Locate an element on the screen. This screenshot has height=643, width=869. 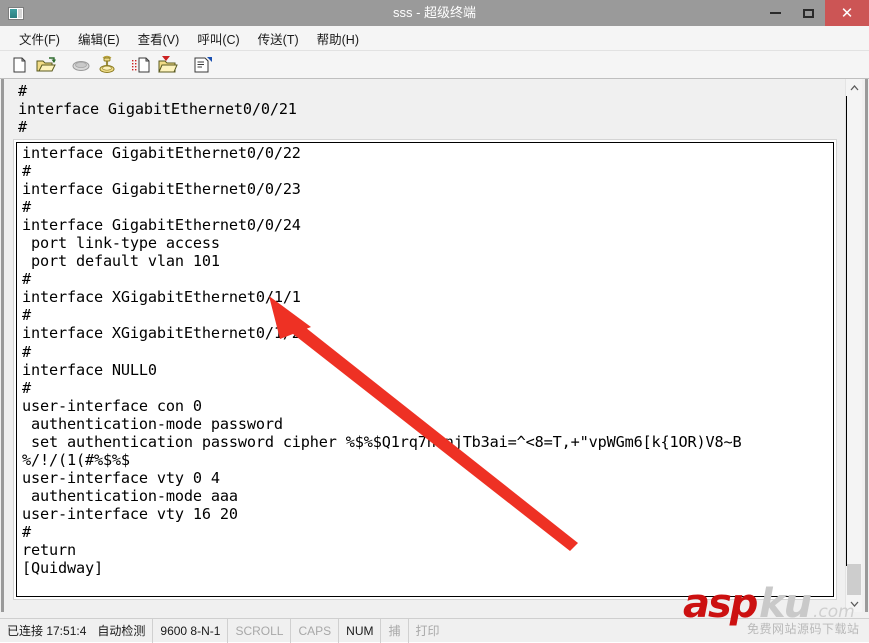
status-line-settings: 9600 8-N-1 is located at coordinates (191, 630).